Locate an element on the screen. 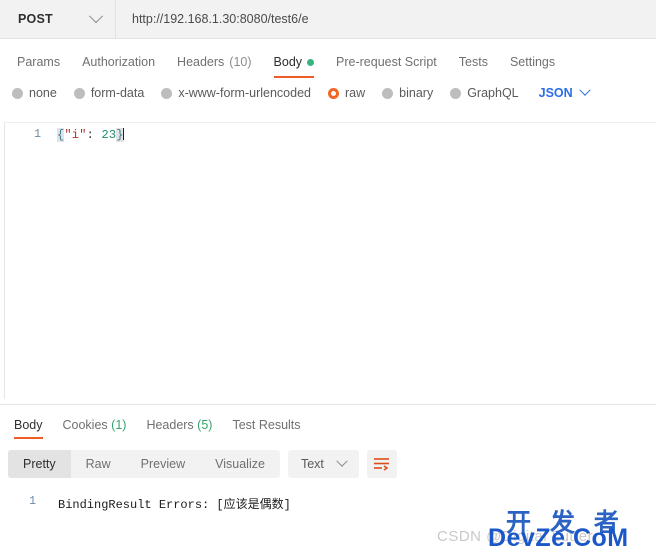 The height and width of the screenshot is (560, 656). body-type-graphql-label: GraphQL is located at coordinates (493, 93).